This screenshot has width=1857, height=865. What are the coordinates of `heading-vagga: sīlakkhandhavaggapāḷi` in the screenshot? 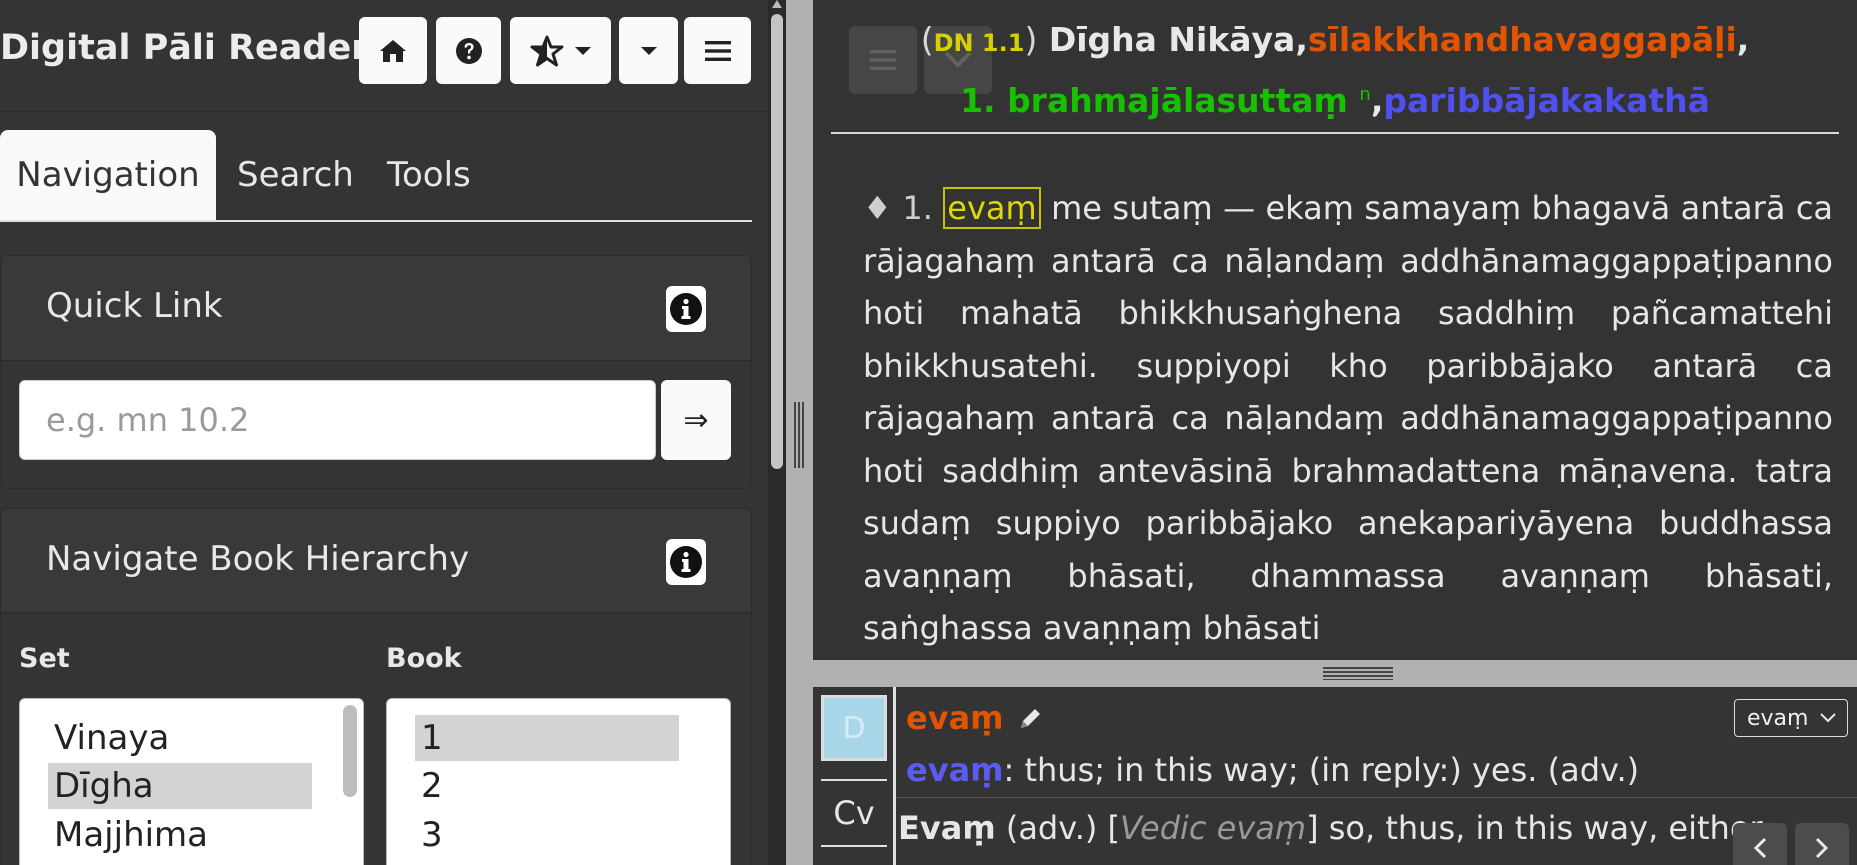 It's located at (1522, 39).